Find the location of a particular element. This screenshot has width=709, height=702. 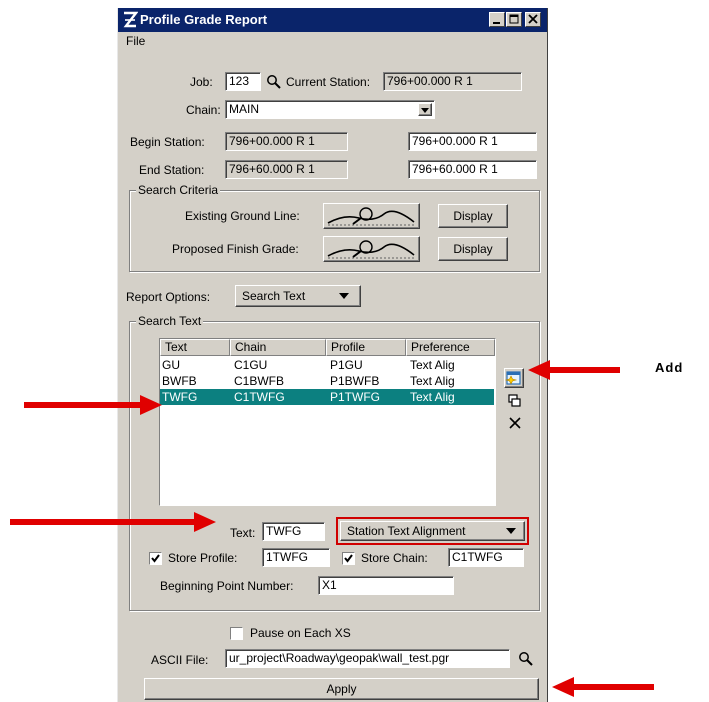

delete-x-icon is located at coordinates (515, 423).